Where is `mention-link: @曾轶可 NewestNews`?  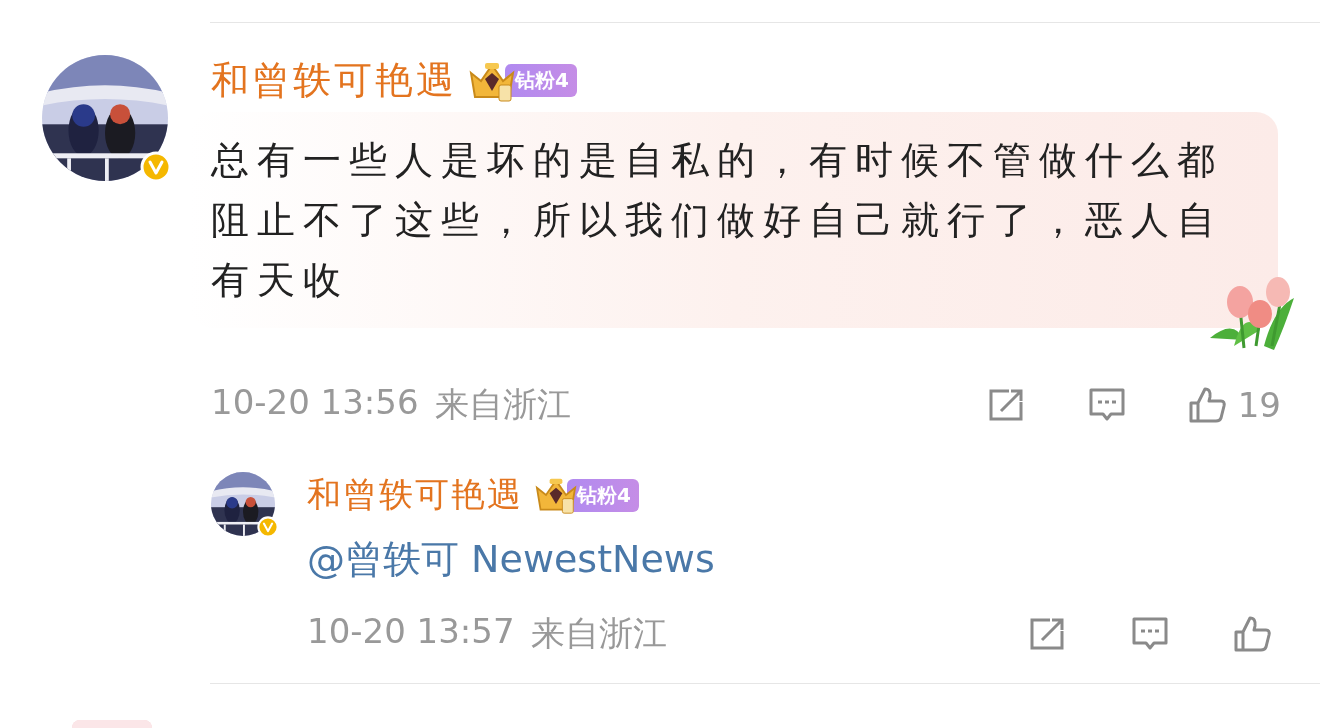
mention-link: @曾轶可 NewestNews is located at coordinates (790, 559).